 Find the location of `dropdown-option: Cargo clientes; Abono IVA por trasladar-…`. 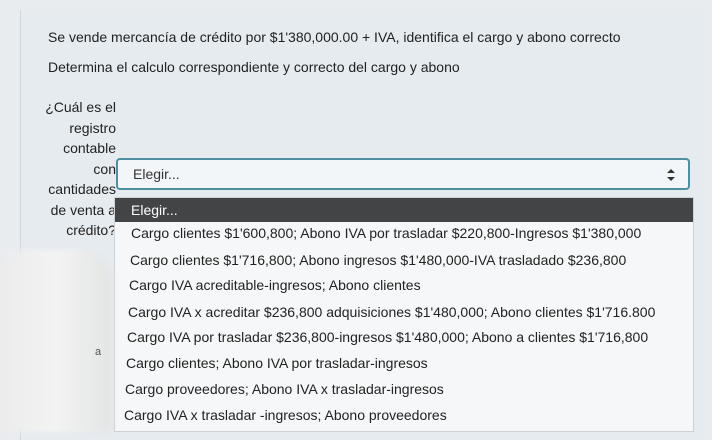

dropdown-option: Cargo clientes; Abono IVA por trasladar-… is located at coordinates (404, 363).